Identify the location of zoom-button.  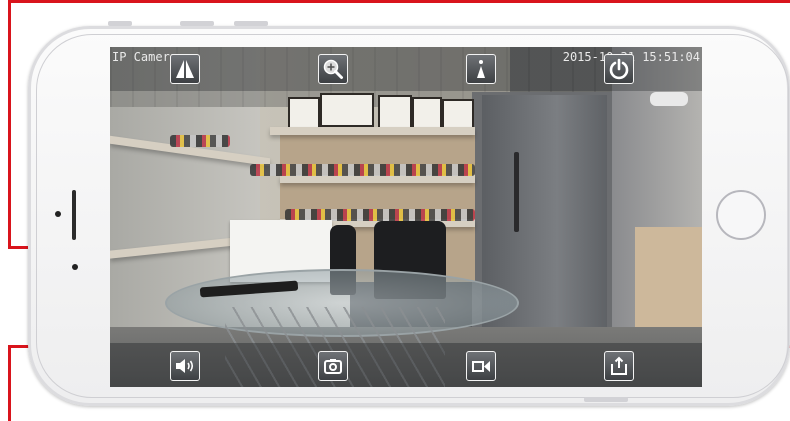
(333, 69).